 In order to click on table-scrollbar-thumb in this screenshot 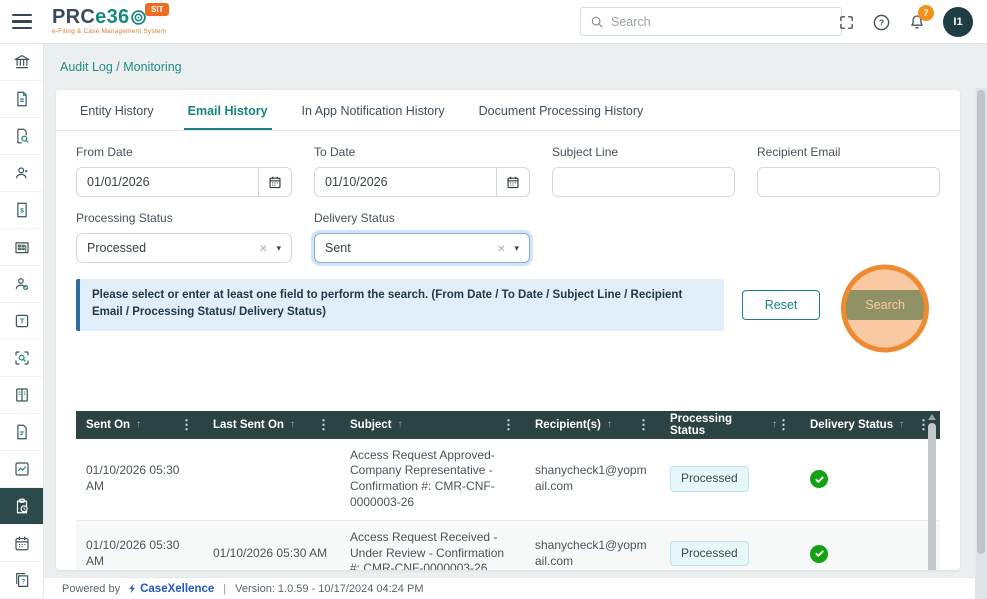, I will do `click(932, 496)`.